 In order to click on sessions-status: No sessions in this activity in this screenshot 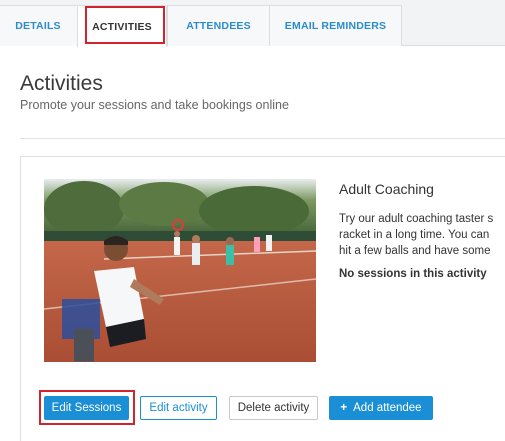, I will do `click(413, 274)`.